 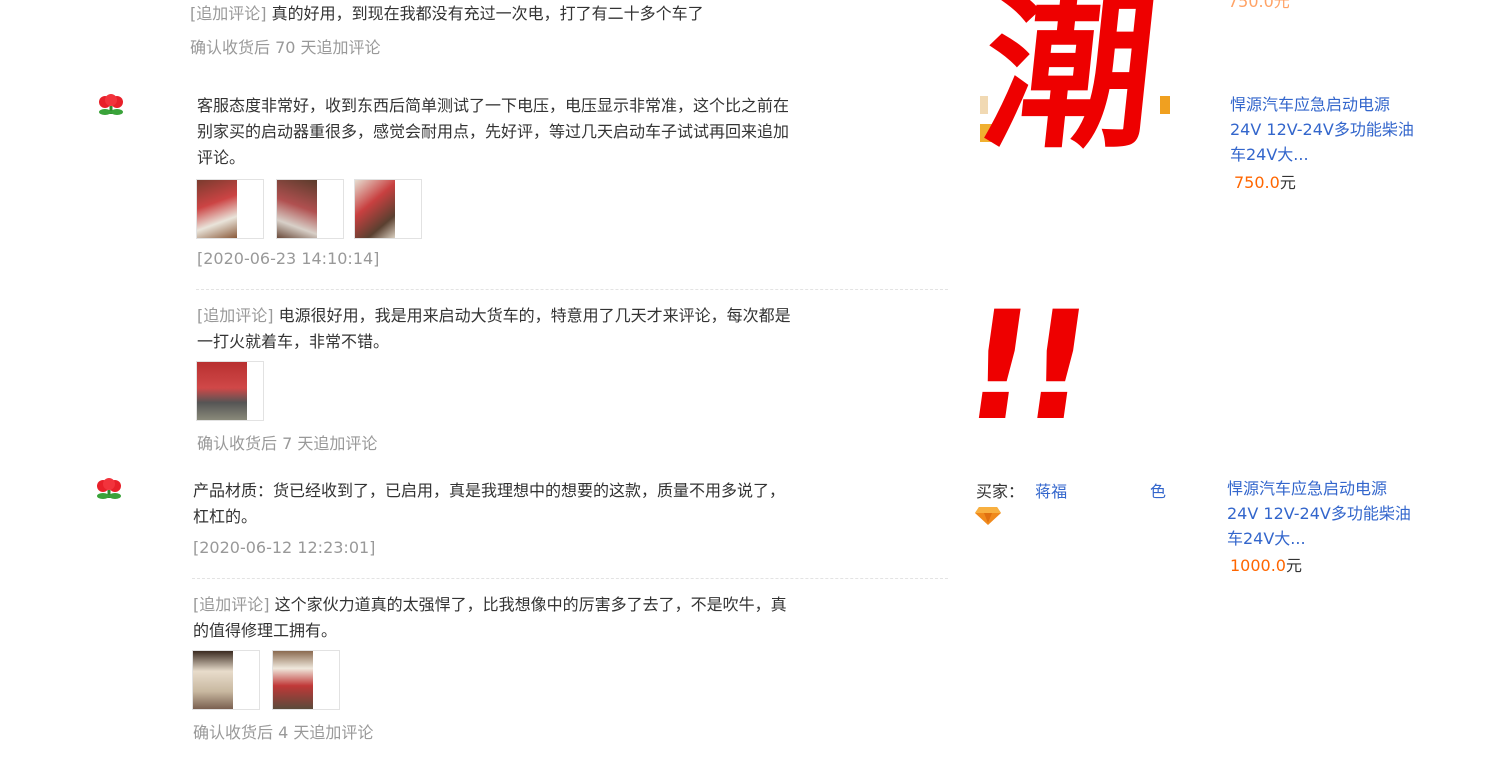 I want to click on product-price: 750.0元, so click(x=1265, y=181).